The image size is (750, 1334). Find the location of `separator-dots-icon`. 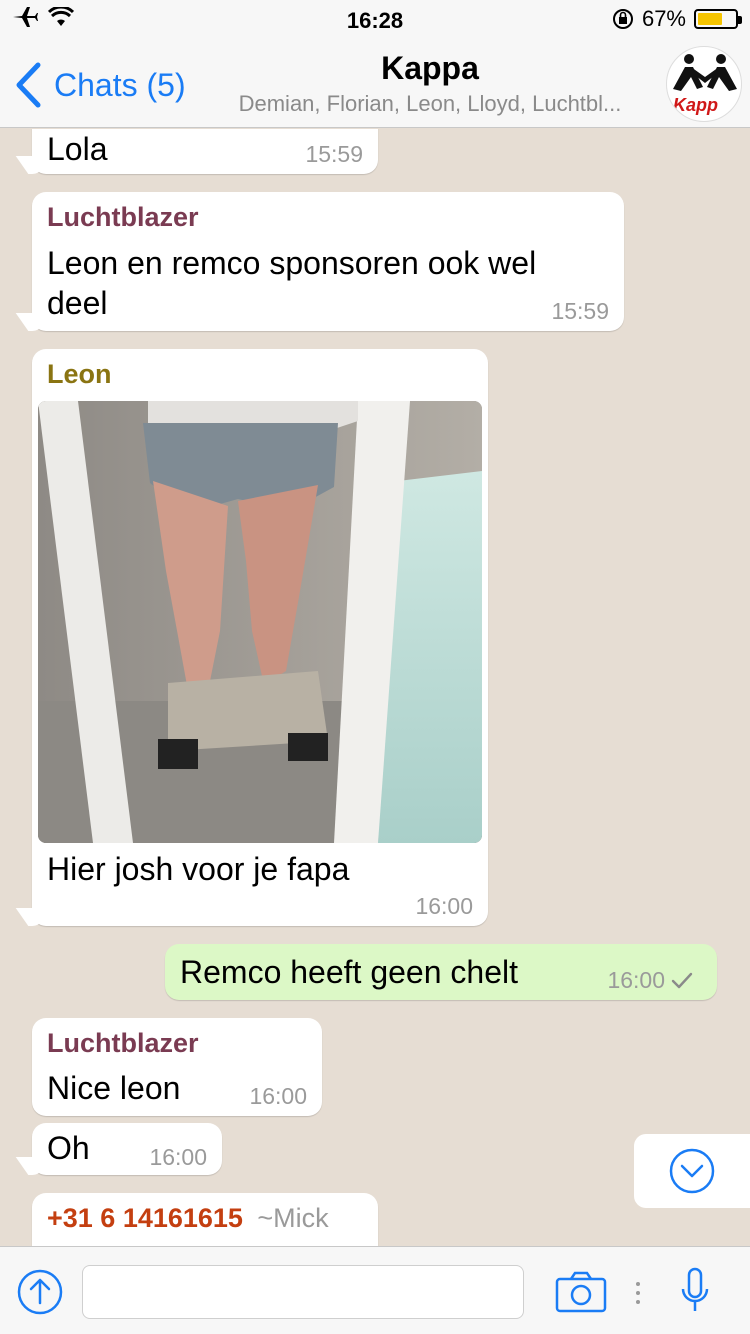

separator-dots-icon is located at coordinates (638, 1293).